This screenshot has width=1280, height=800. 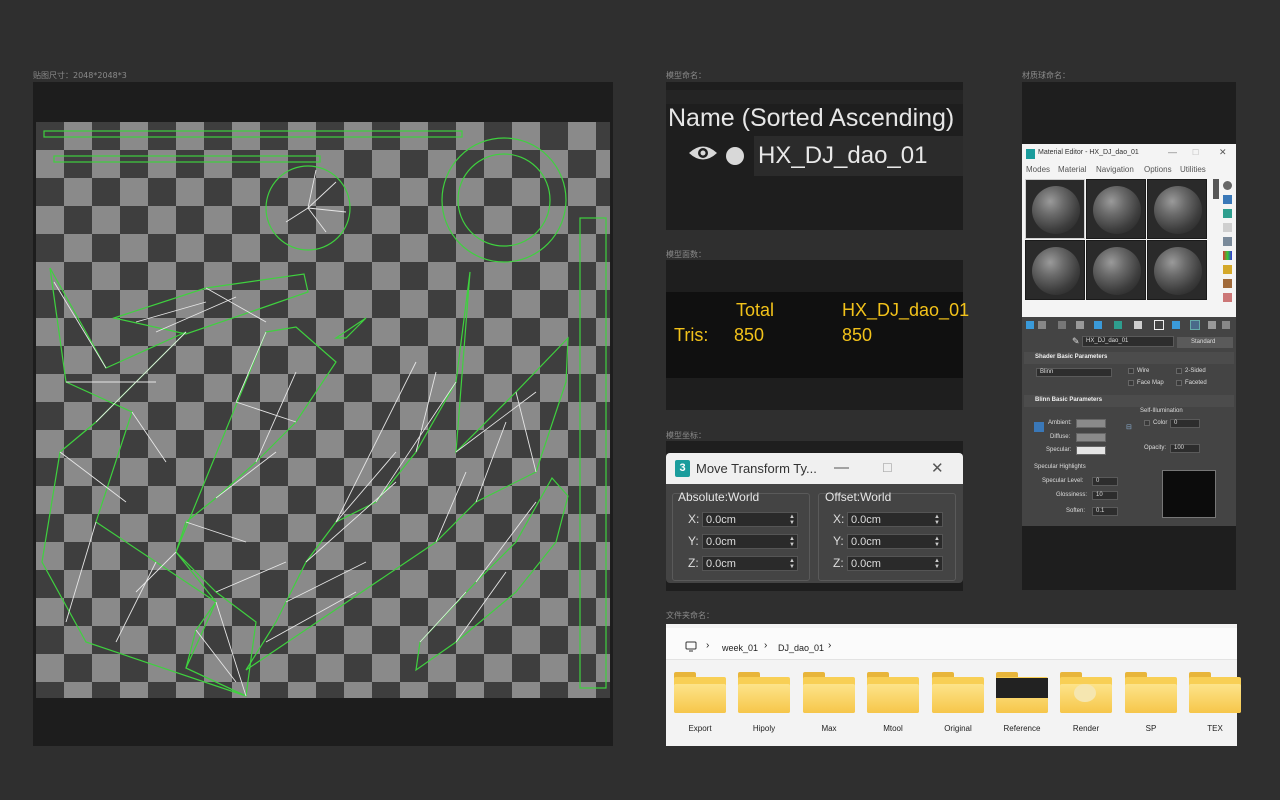 I want to click on two-sided-label: 2-Sided, so click(x=1195, y=371).